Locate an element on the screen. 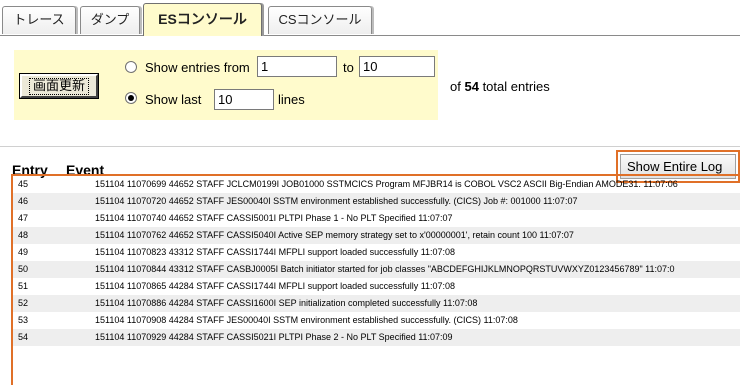 The width and height of the screenshot is (740, 385). header-divider is located at coordinates (370, 146).